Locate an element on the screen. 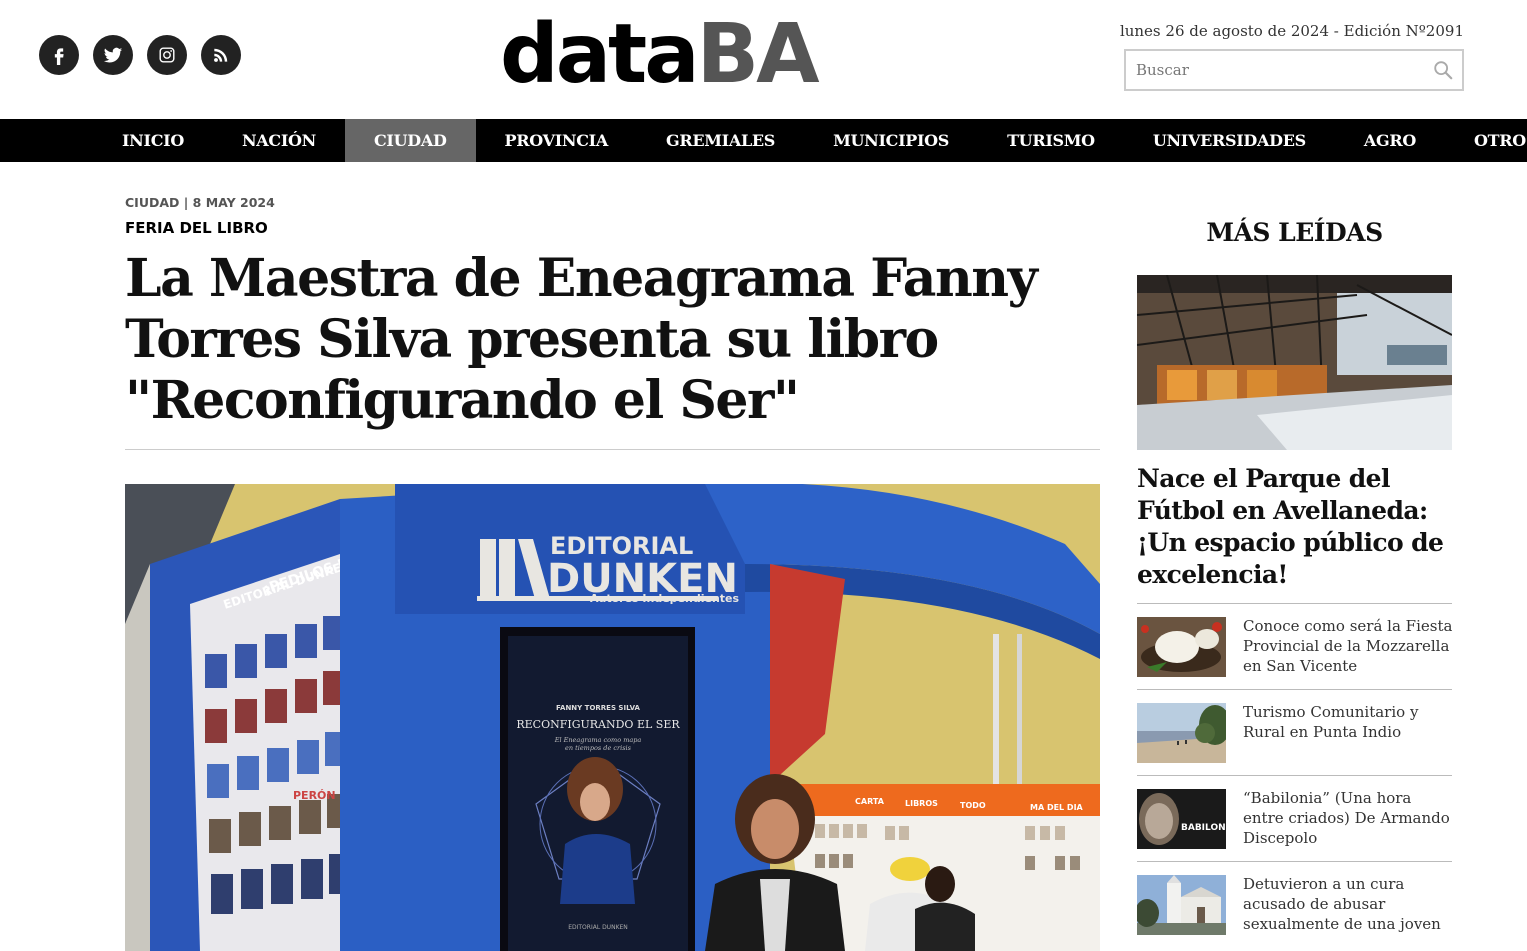 This screenshot has width=1527, height=951. search-icon is located at coordinates (1443, 70).